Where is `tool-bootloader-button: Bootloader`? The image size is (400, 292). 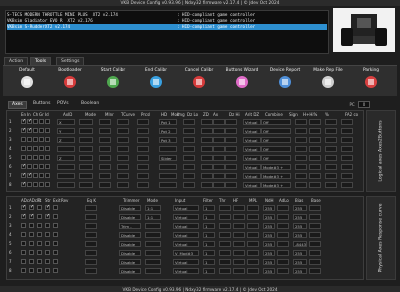 tool-bootloader-button: Bootloader is located at coordinates (70, 81).